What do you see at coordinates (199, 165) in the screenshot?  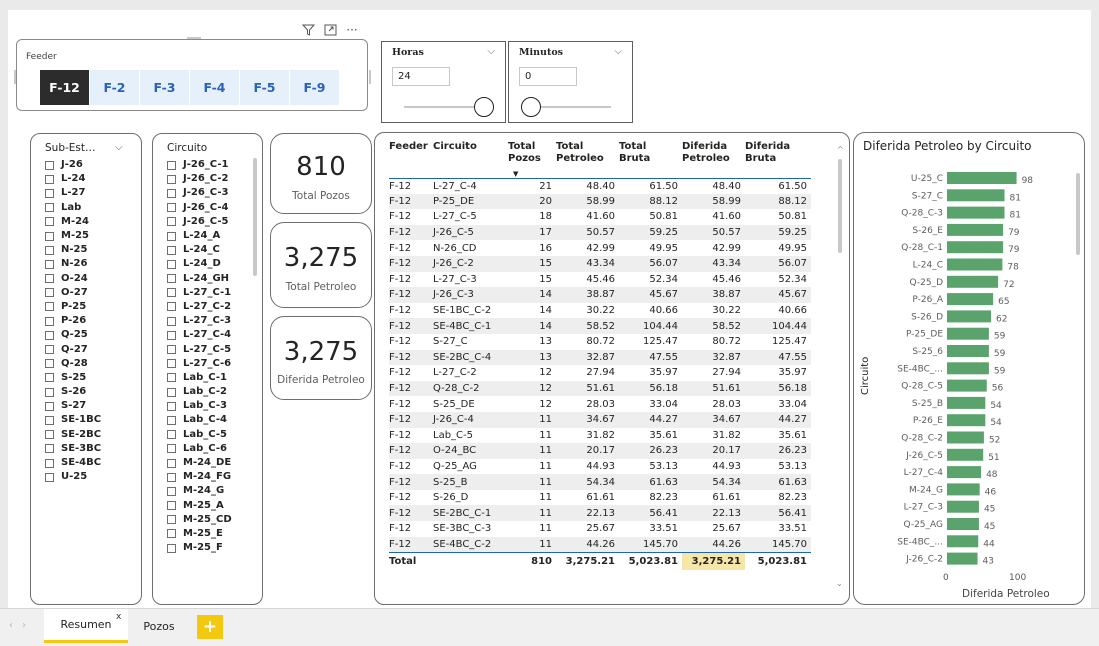 I see `circuito-item: J-26_C-1` at bounding box center [199, 165].